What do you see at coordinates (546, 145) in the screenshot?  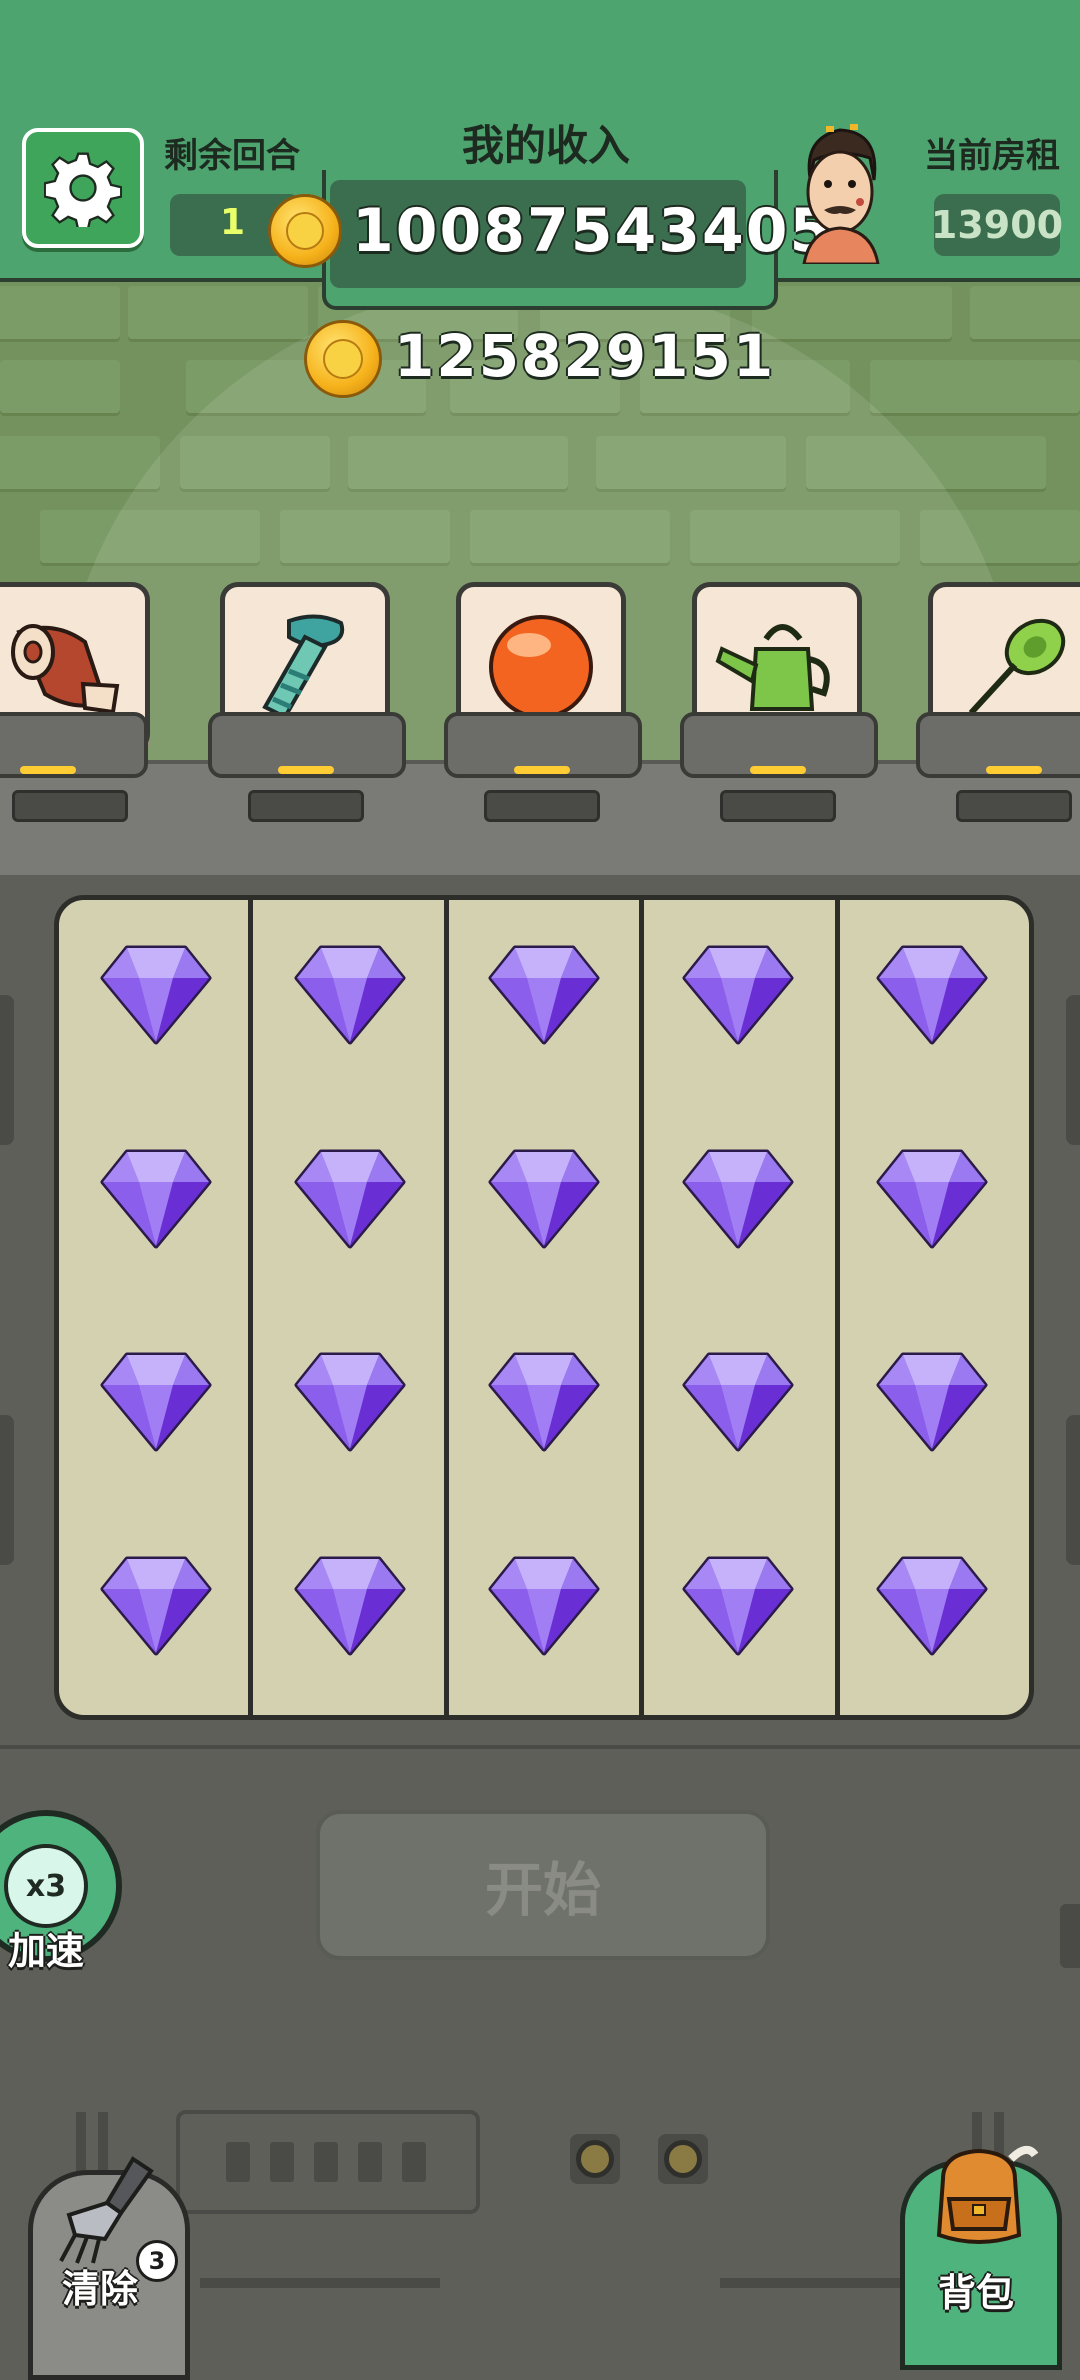 I see `income-label: 我的收入` at bounding box center [546, 145].